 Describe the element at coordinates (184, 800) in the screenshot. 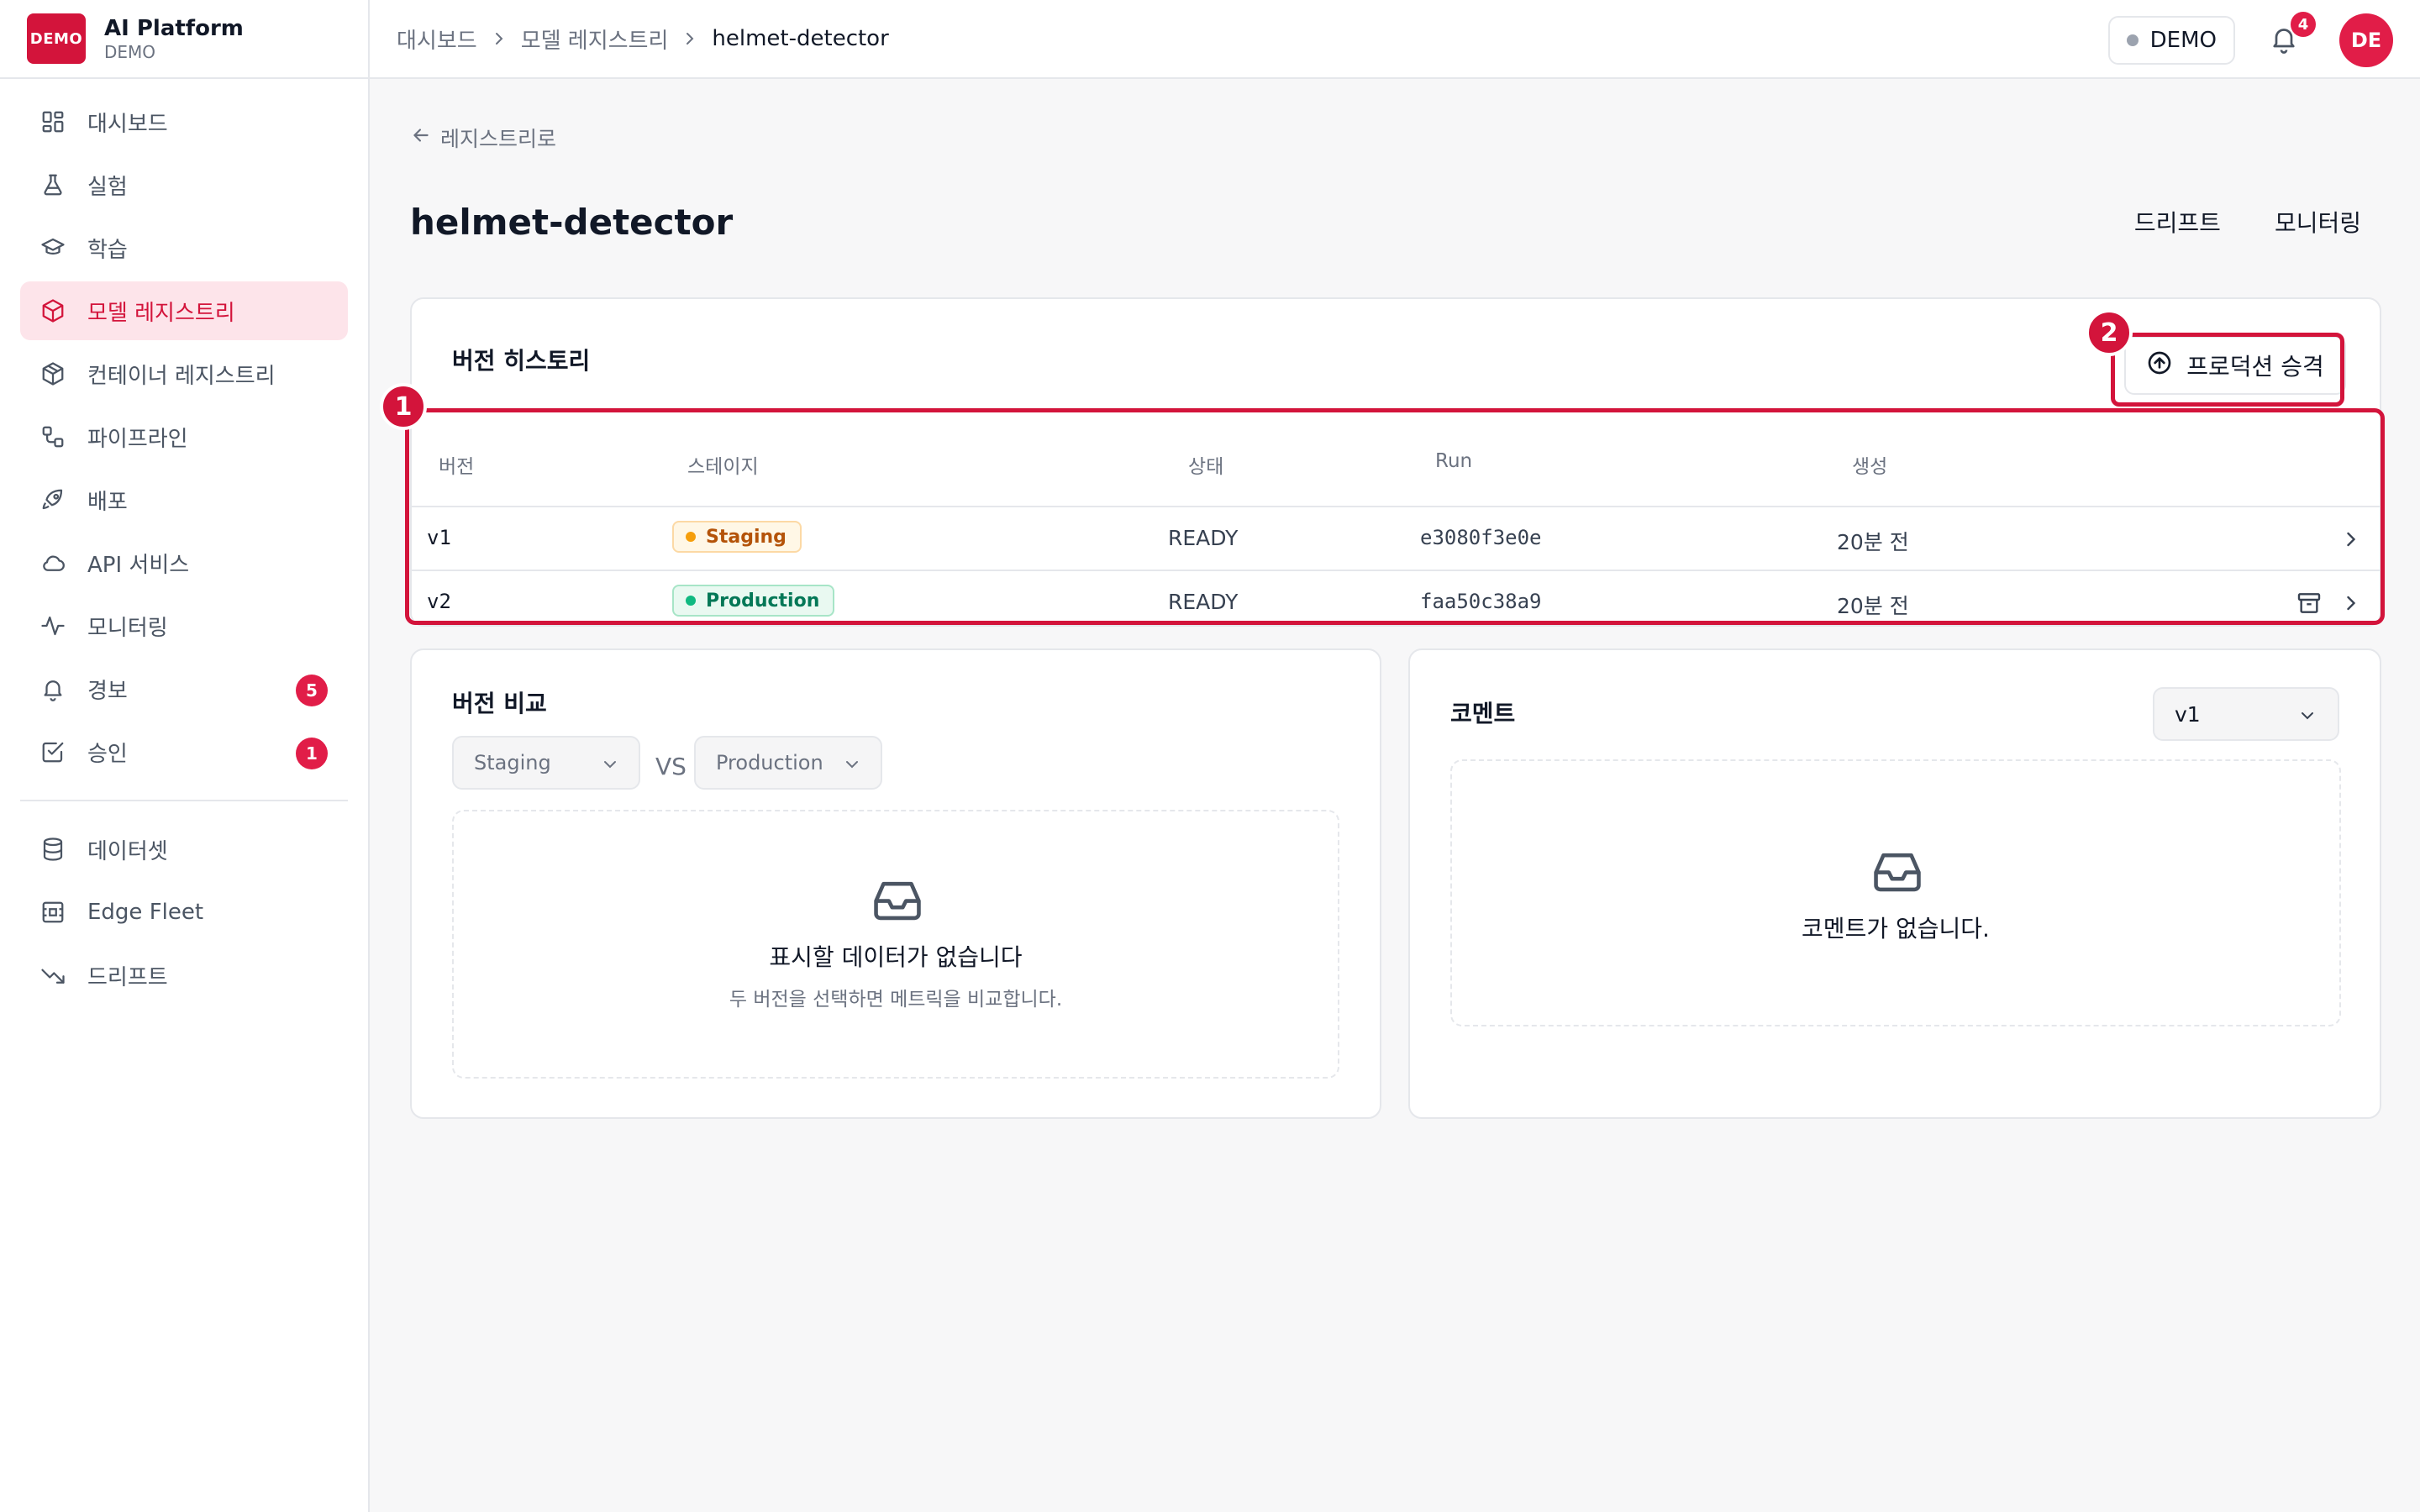

I see `sidebar-divider` at that location.